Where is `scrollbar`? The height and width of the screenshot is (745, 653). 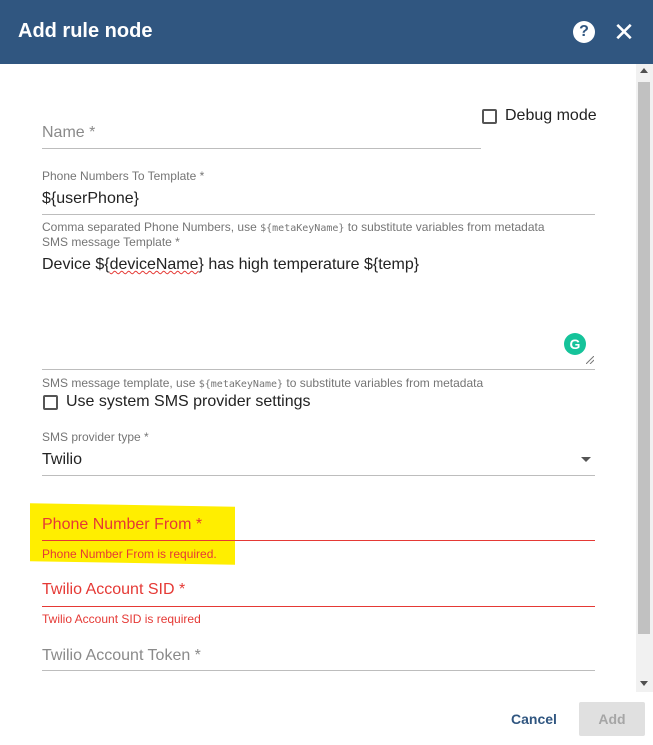
scrollbar is located at coordinates (644, 378).